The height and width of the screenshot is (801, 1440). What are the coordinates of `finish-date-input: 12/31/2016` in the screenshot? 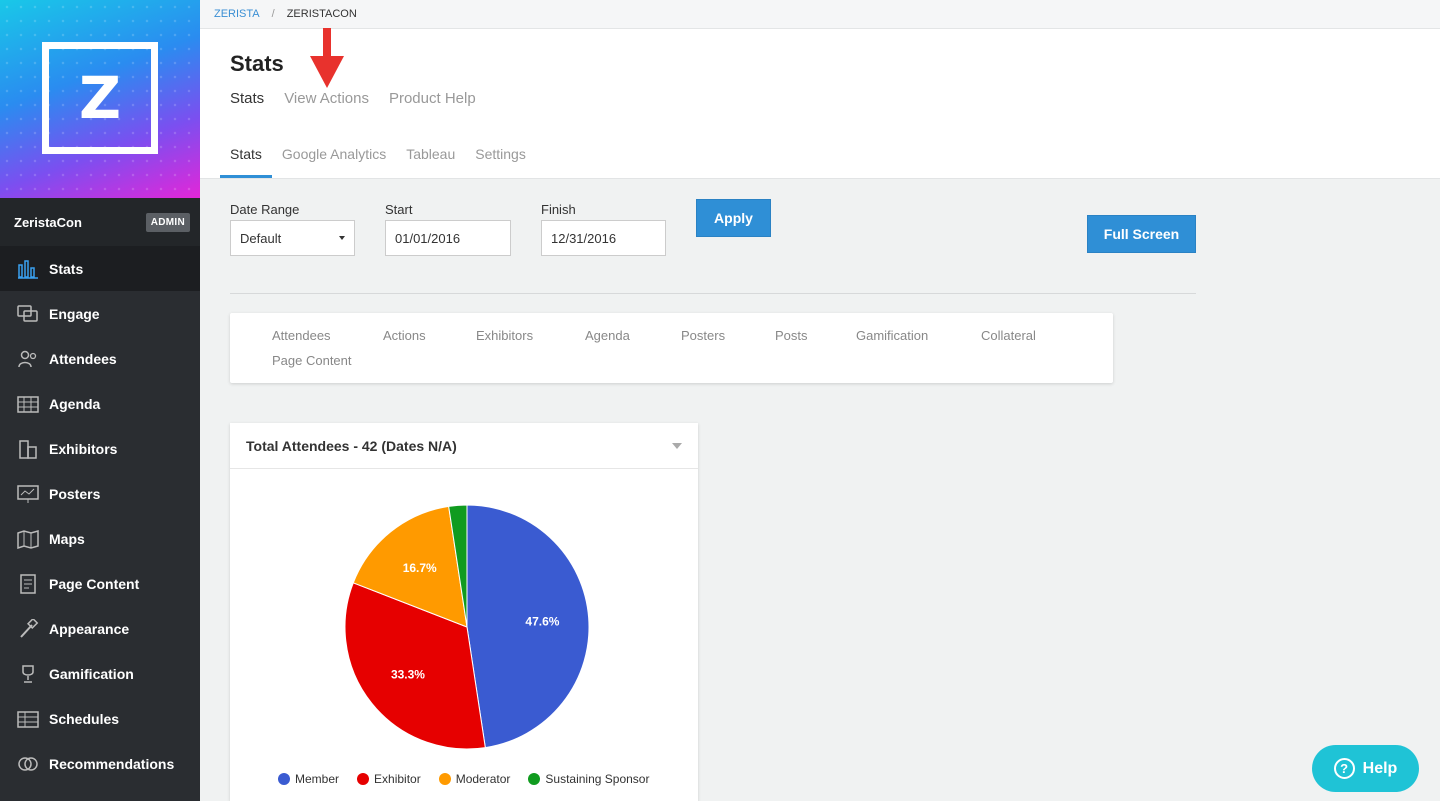 It's located at (603, 238).